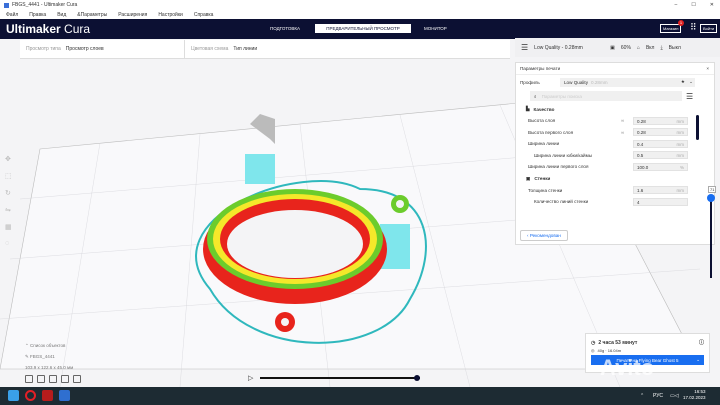  I want to click on color-scheme-value: Тип линии, so click(245, 49).